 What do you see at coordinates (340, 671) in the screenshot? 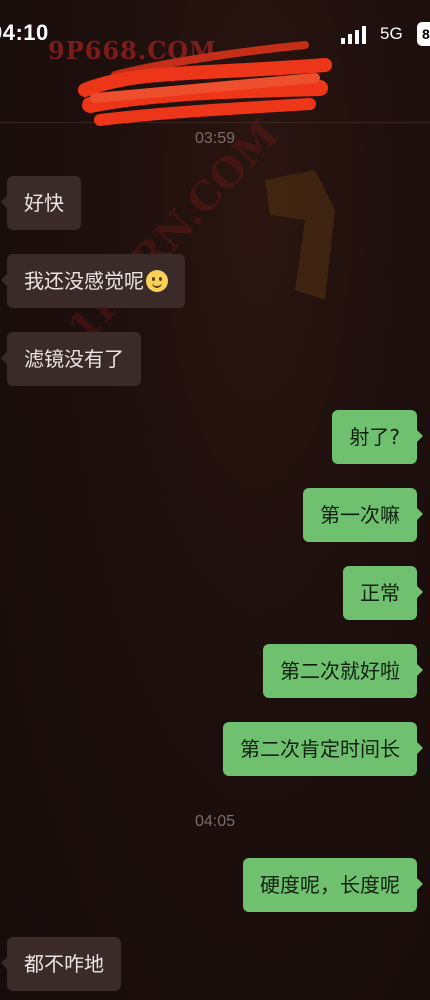
I see `message-text: 第二次就好啦` at bounding box center [340, 671].